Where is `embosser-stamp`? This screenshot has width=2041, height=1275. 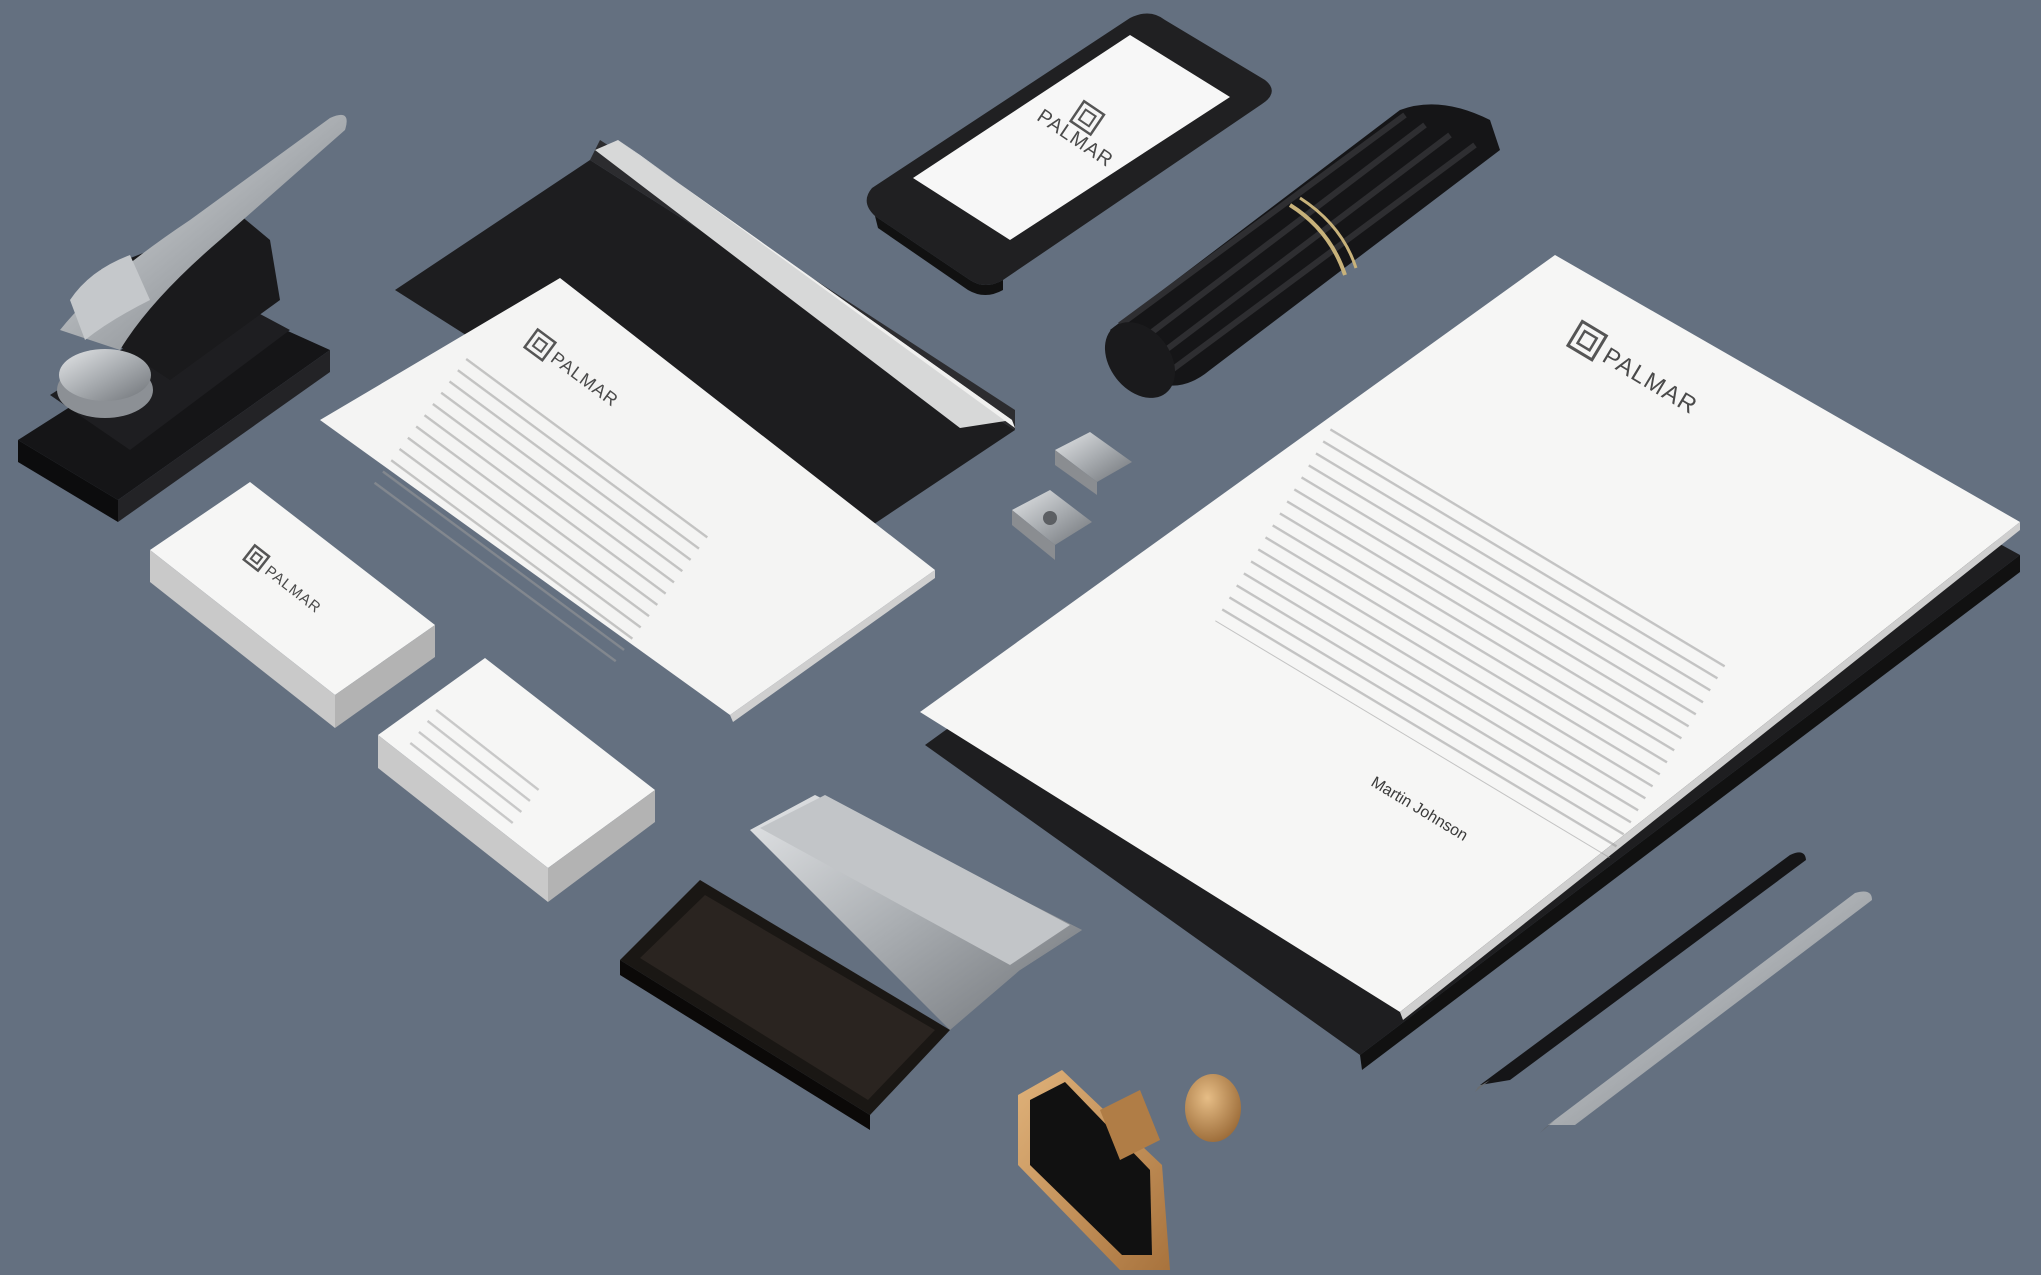 embosser-stamp is located at coordinates (182, 318).